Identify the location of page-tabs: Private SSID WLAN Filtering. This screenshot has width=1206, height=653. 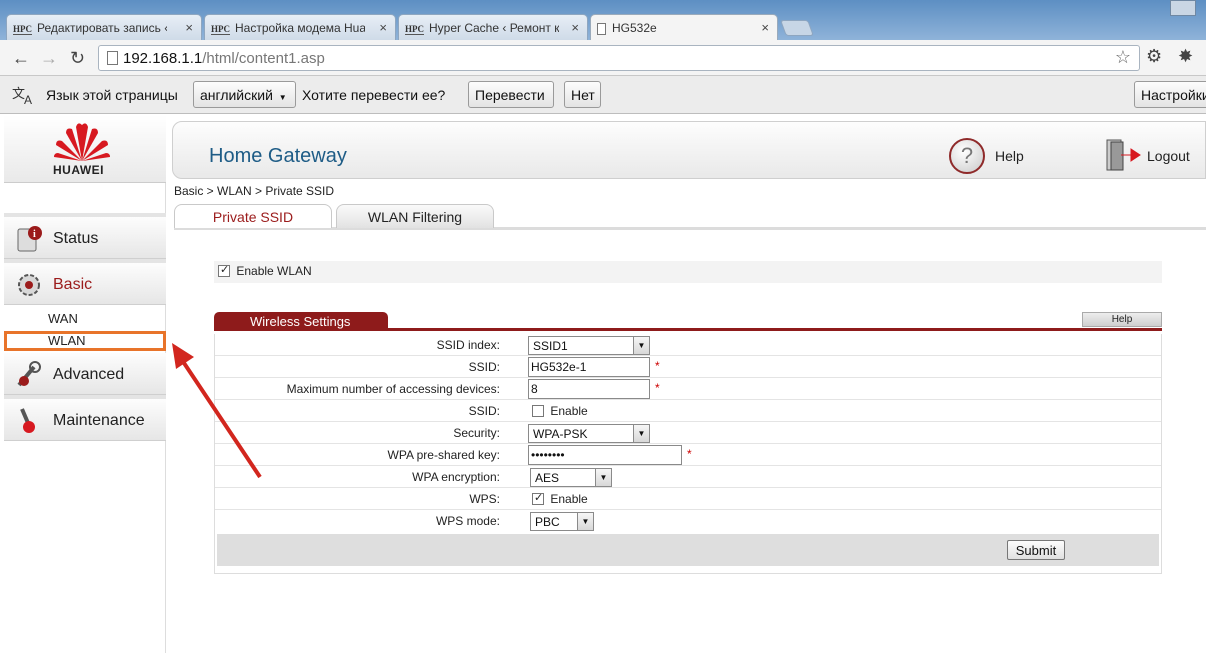
(690, 217).